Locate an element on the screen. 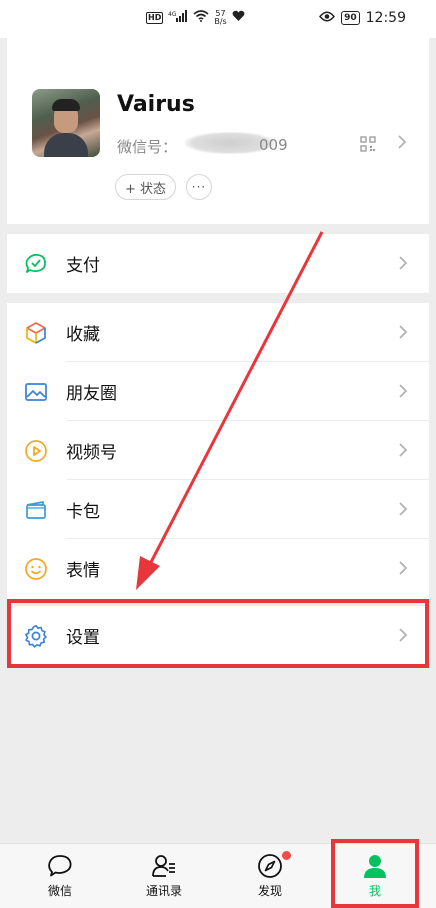 The height and width of the screenshot is (908, 436). play-circle-icon is located at coordinates (36, 451).